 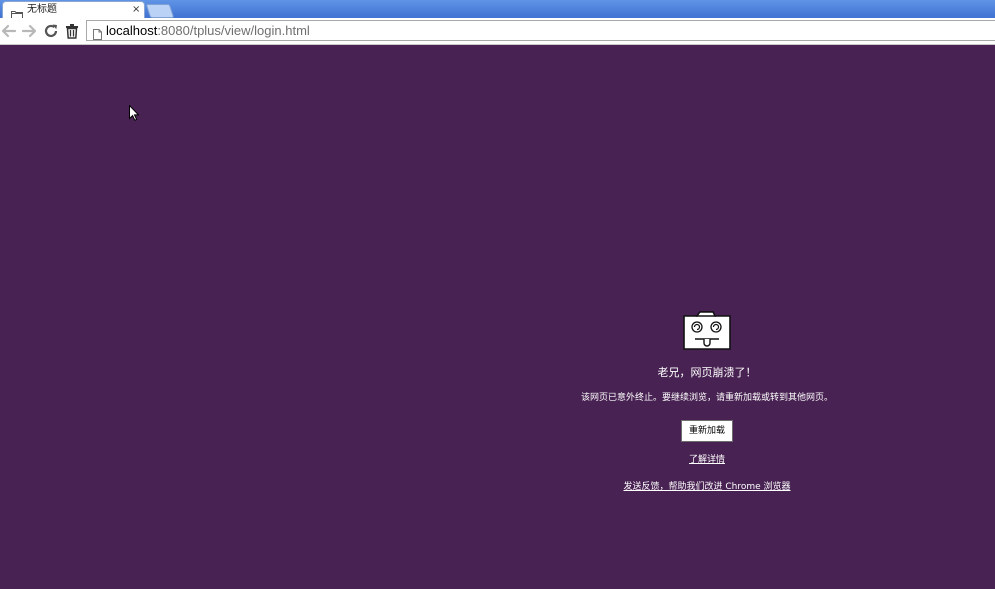 I want to click on toolbar: localhost:8080/tplus/view/login.html, so click(x=497, y=31).